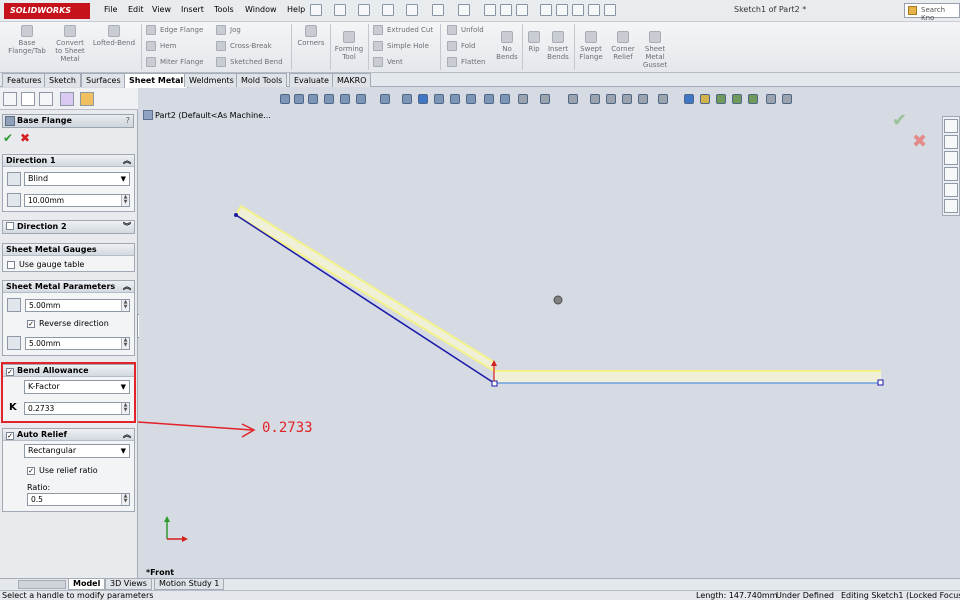  I want to click on sketch-endpoint-handle, so click(880, 382).